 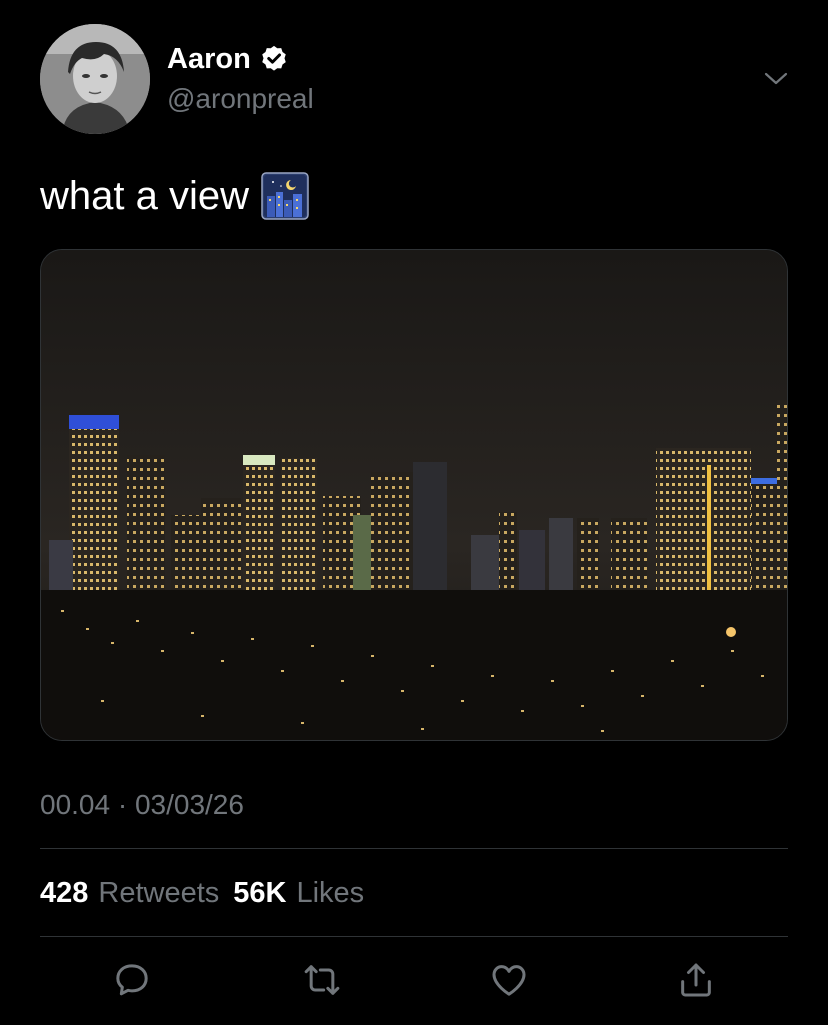 I want to click on tweet-header: Aaron @aronpreal, so click(x=415, y=80).